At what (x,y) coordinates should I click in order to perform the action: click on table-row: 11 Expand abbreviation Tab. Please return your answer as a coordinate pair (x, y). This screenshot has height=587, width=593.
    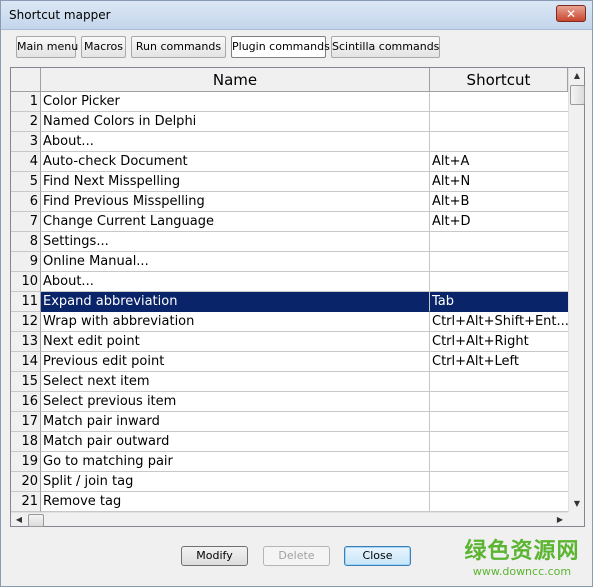
    Looking at the image, I should click on (289, 302).